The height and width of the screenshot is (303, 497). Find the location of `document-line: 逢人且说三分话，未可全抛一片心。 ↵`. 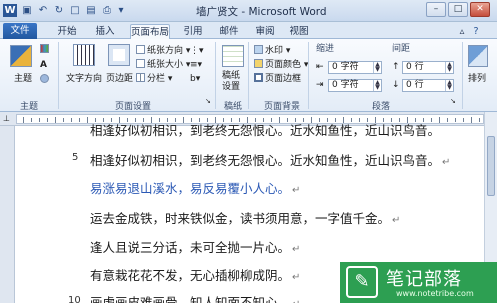

document-line: 逢人且说三分话，未可全抛一片心。 ↵ is located at coordinates (195, 246).